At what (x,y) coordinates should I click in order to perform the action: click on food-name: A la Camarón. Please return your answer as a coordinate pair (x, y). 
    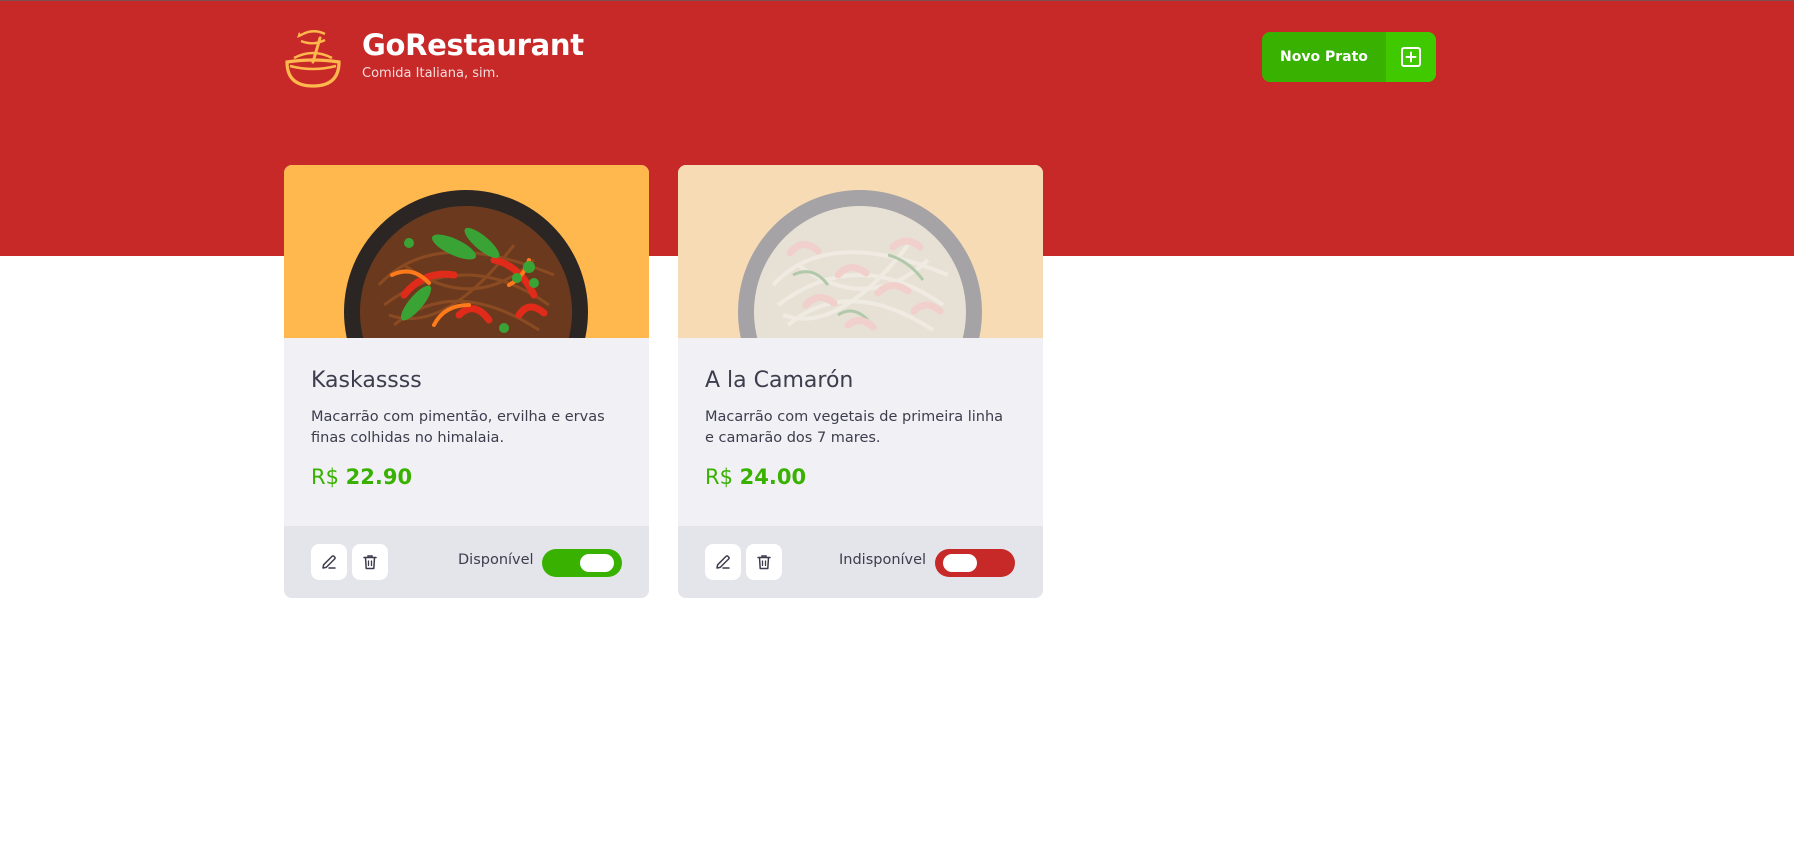
    Looking at the image, I should click on (779, 380).